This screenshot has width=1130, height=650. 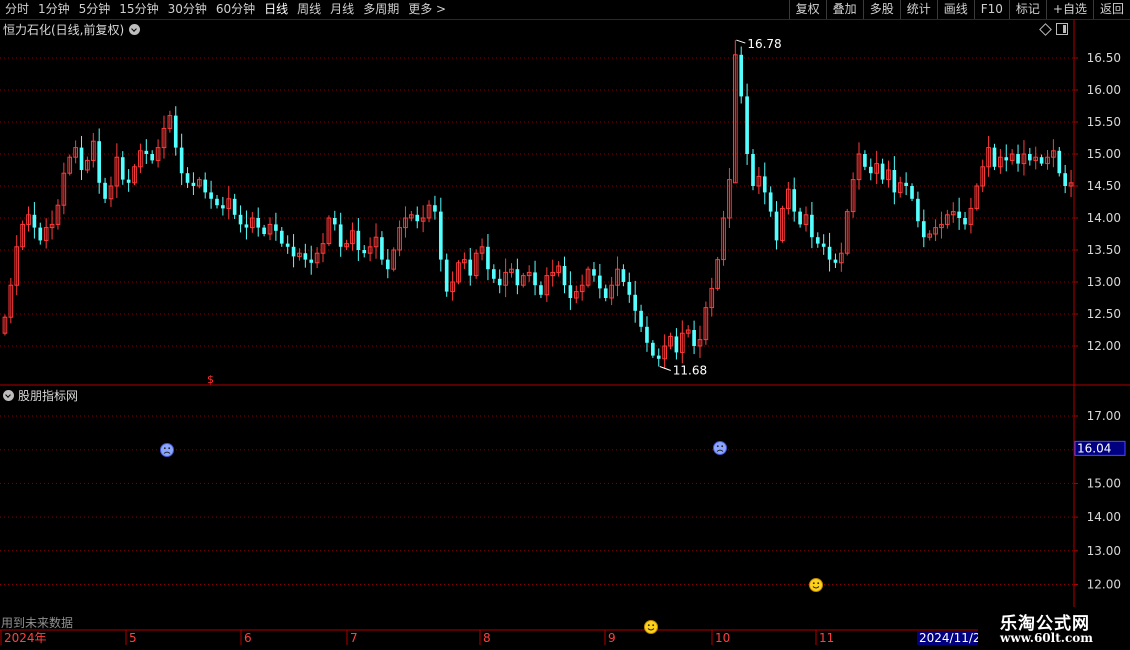 What do you see at coordinates (37, 623) in the screenshot?
I see `future-data-warning: 用到未来数据` at bounding box center [37, 623].